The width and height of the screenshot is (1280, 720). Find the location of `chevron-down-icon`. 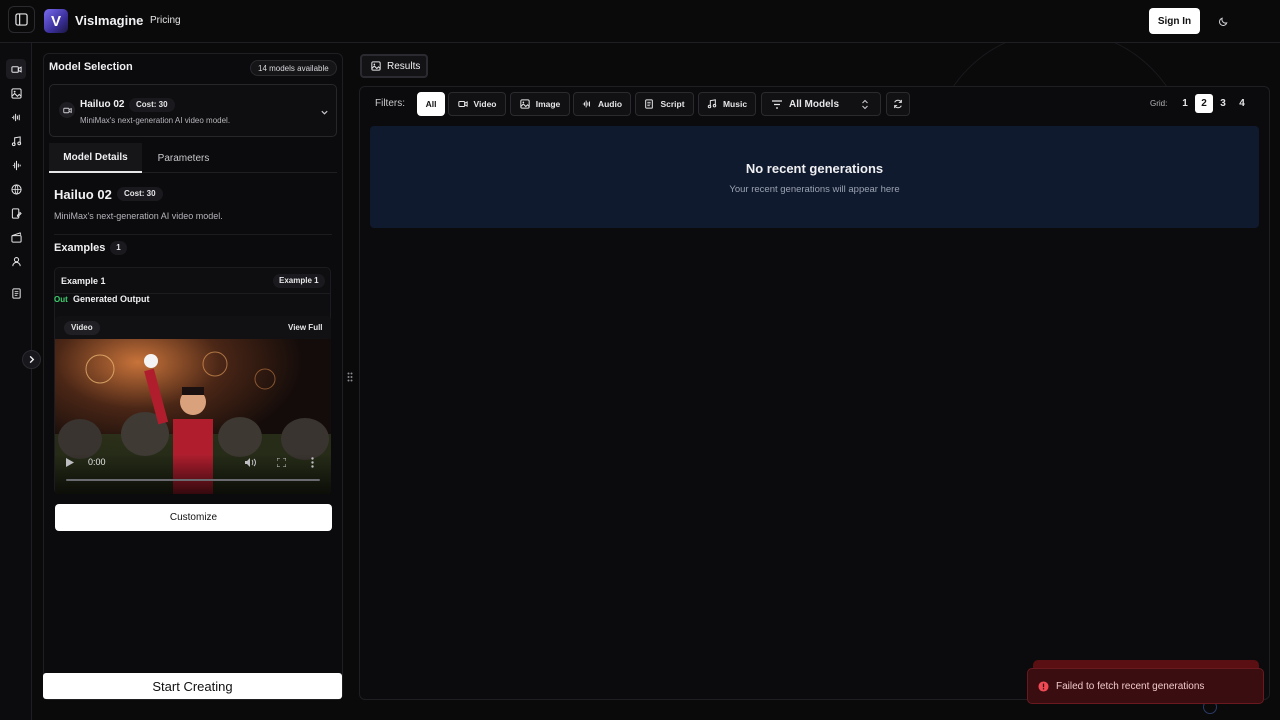

chevron-down-icon is located at coordinates (324, 112).